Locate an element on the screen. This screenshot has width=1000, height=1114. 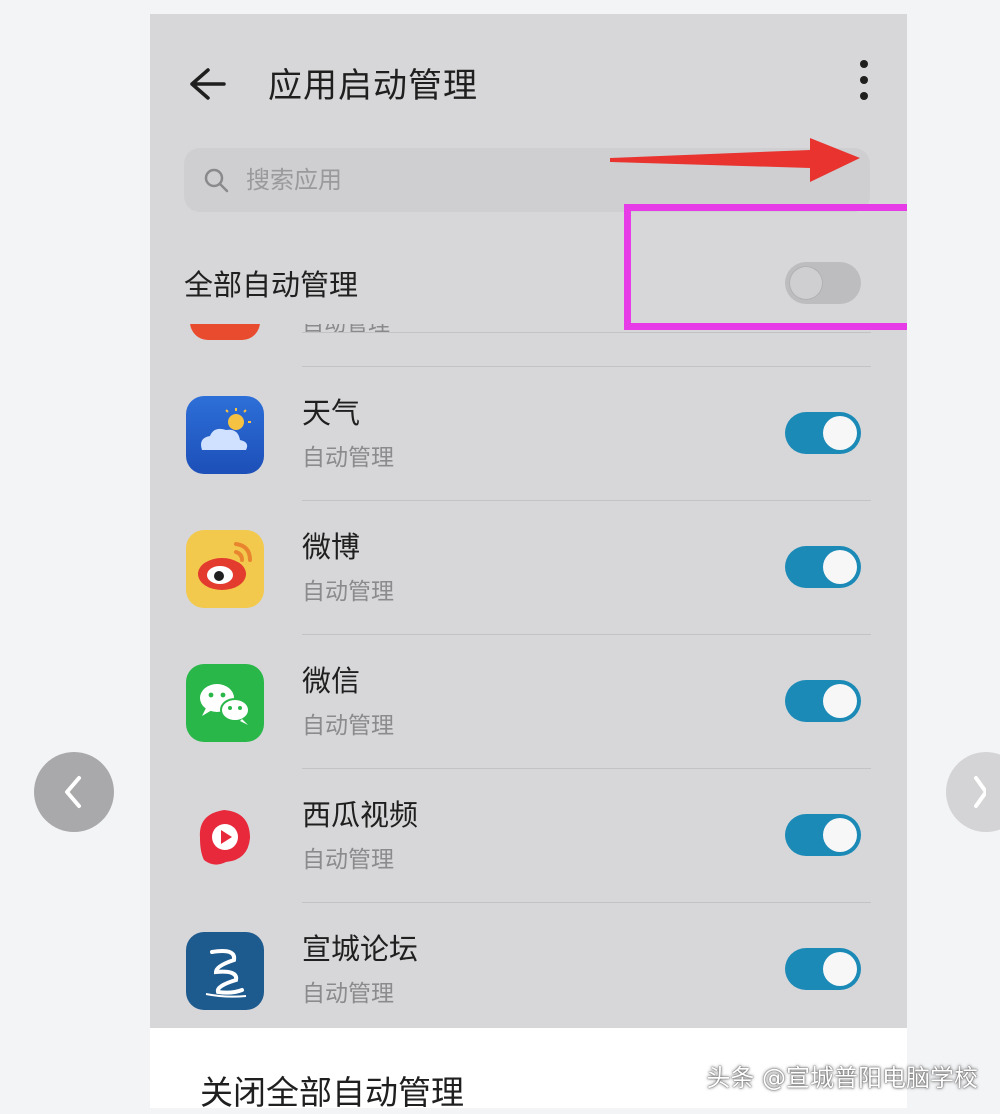
carousel-prev-button is located at coordinates (74, 792).